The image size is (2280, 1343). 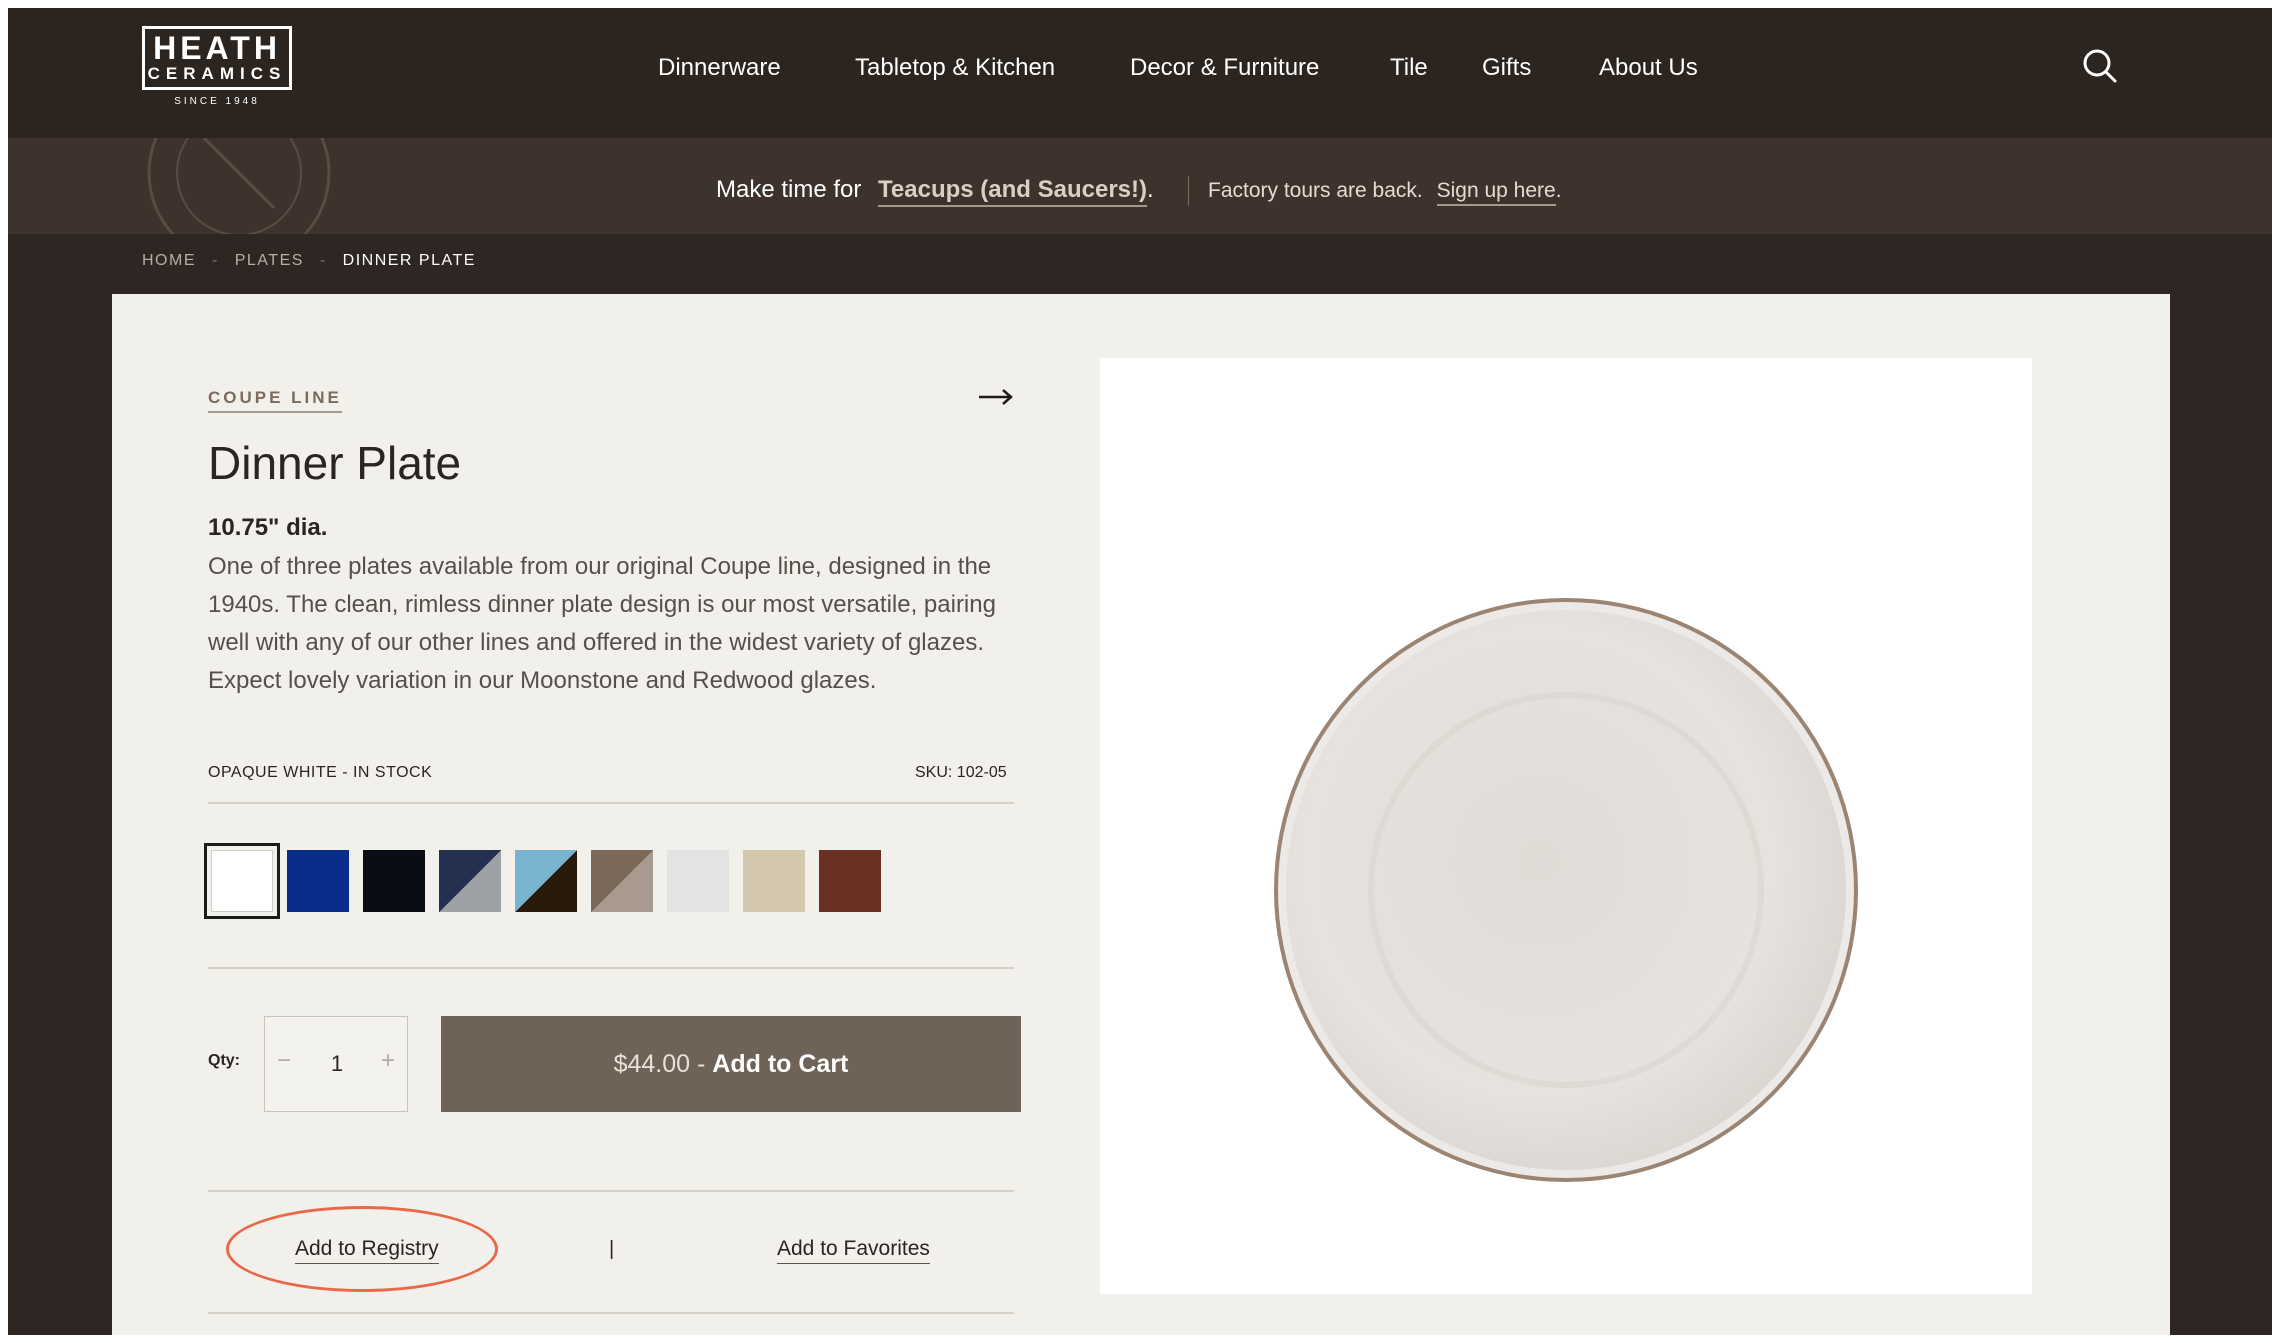 I want to click on search-icon, so click(x=2100, y=66).